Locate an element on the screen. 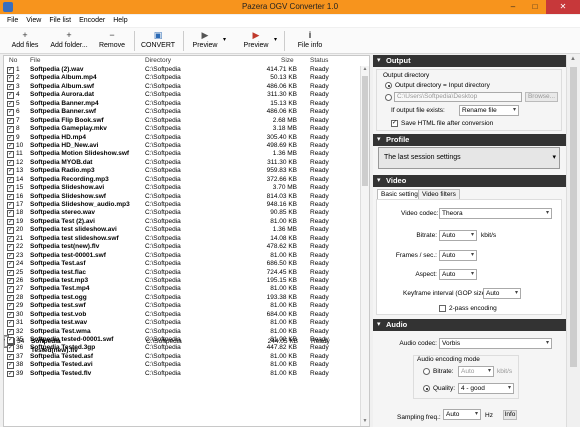 This screenshot has width=580, height=427. radio-custom-dir is located at coordinates (388, 97).